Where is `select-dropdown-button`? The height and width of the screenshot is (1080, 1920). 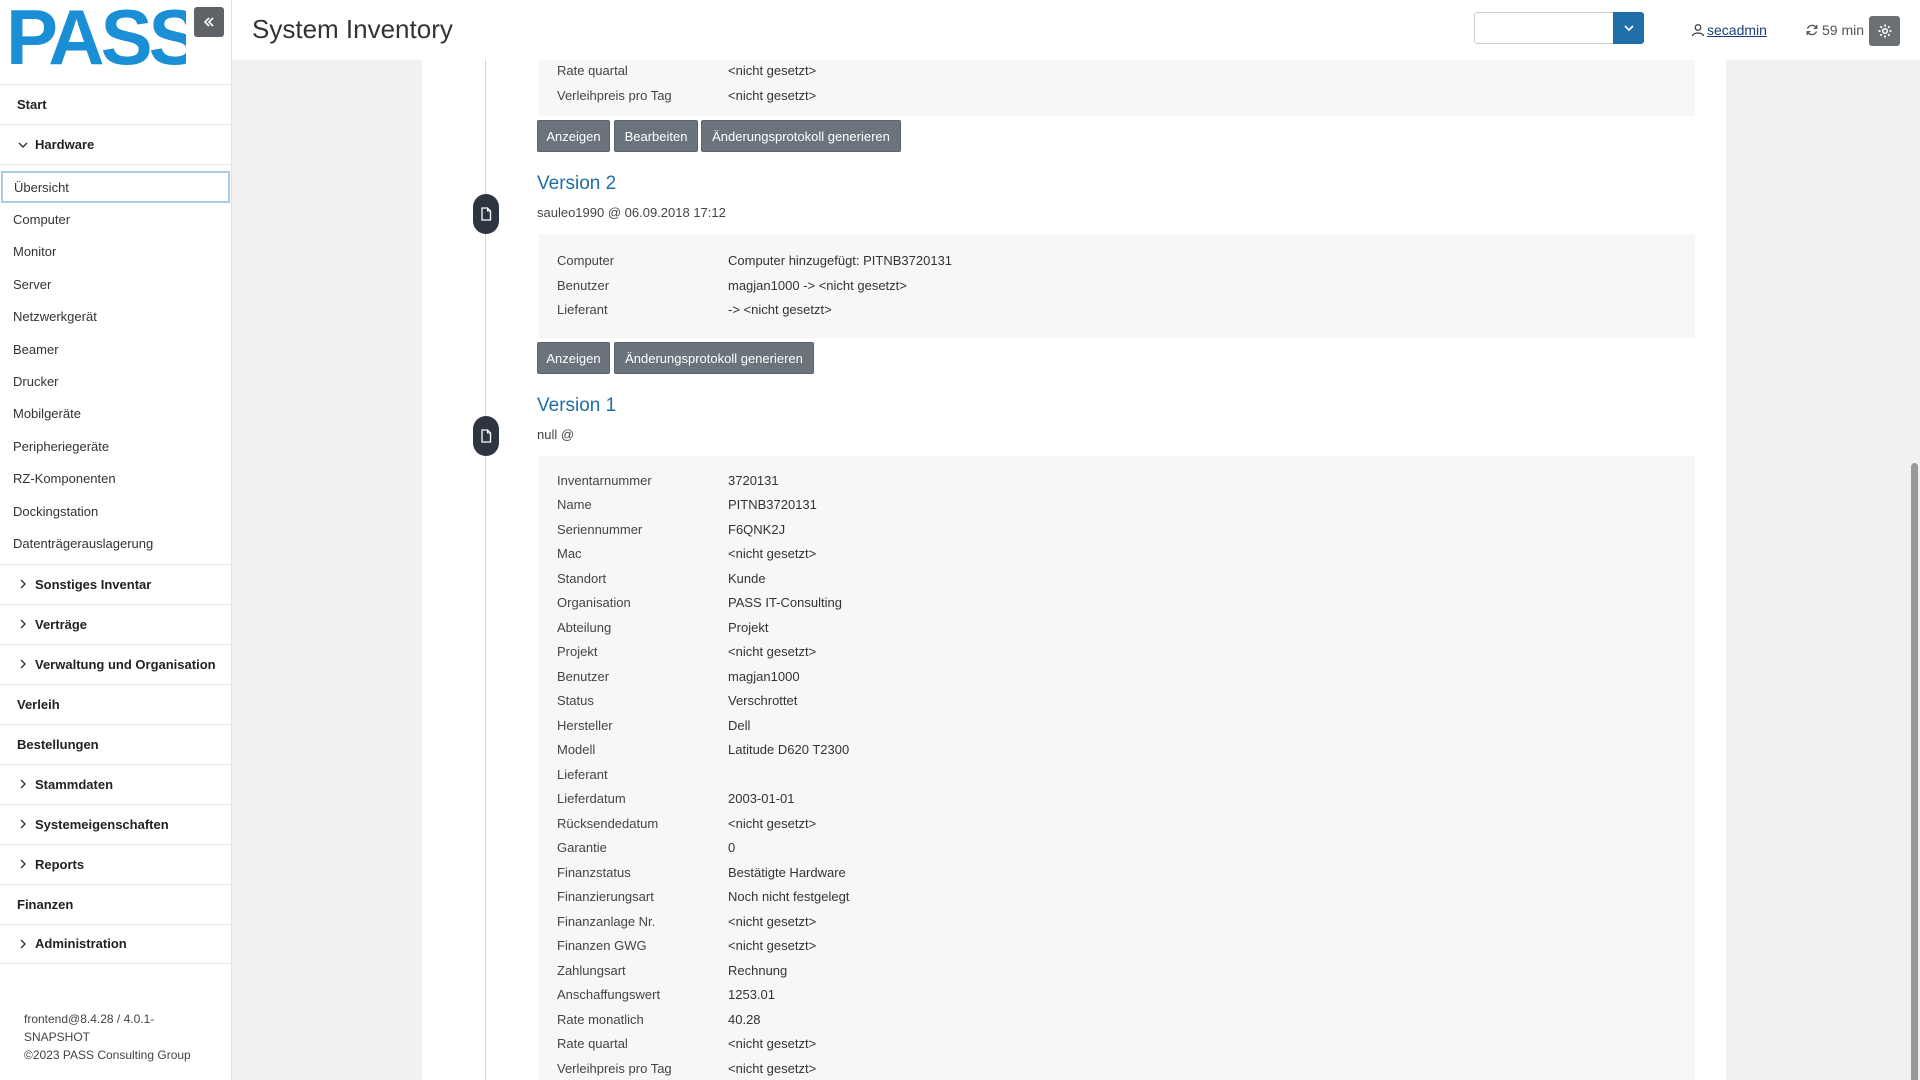
select-dropdown-button is located at coordinates (1628, 28).